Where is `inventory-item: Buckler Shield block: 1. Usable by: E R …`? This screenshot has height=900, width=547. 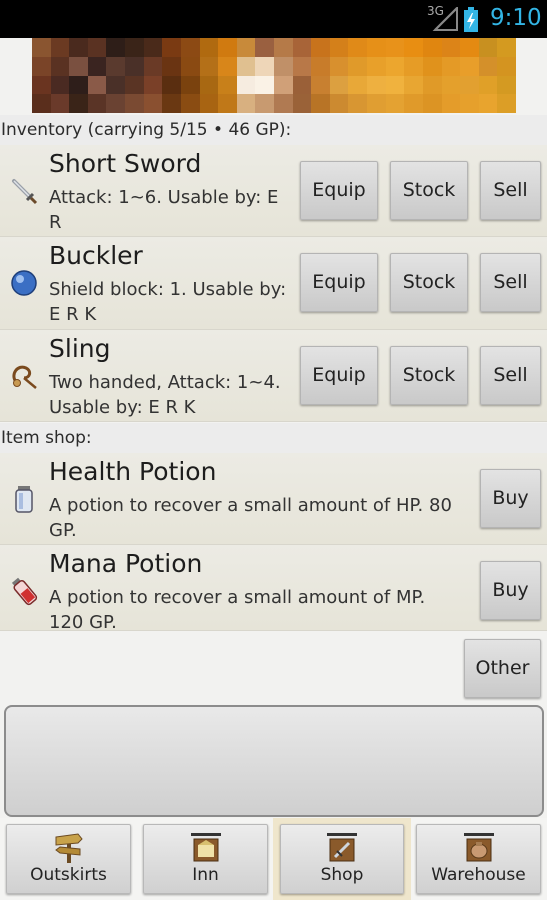 inventory-item: Buckler Shield block: 1. Usable by: E R … is located at coordinates (273, 283).